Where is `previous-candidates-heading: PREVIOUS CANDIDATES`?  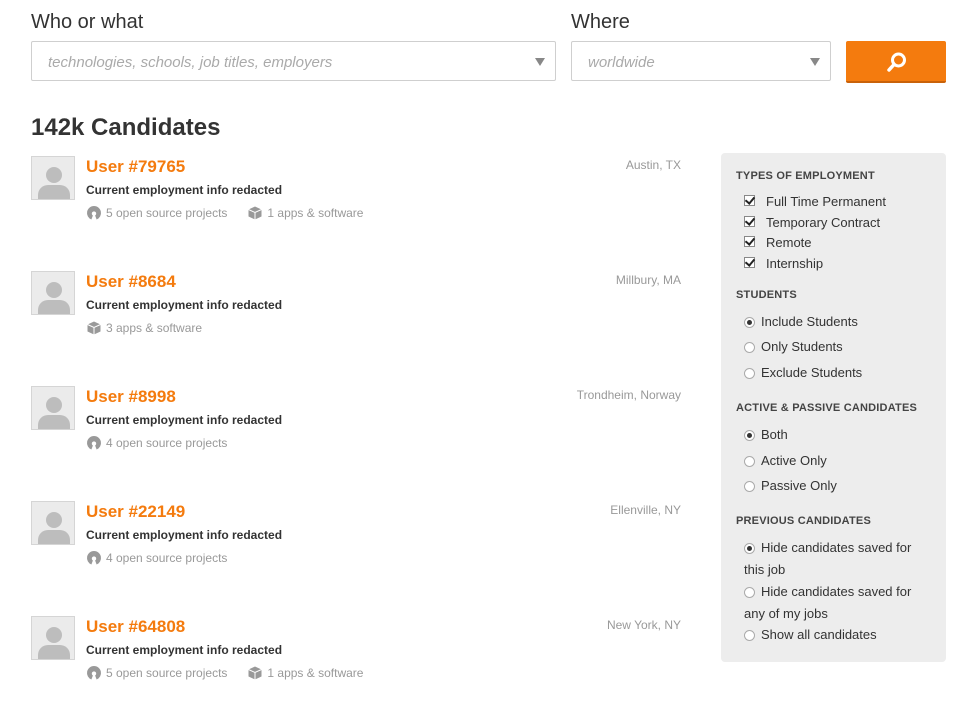 previous-candidates-heading: PREVIOUS CANDIDATES is located at coordinates (803, 521).